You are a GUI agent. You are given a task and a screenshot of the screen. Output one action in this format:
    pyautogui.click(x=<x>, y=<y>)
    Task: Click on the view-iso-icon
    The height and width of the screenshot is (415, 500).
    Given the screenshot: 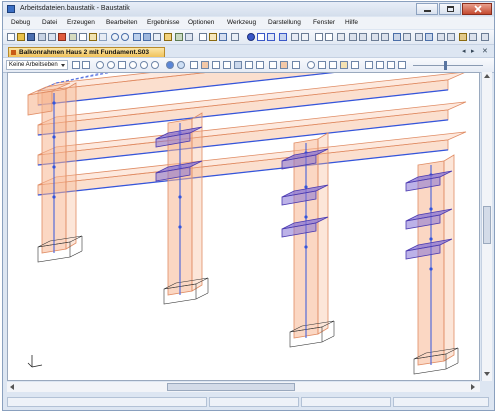 What is the action you would take?
    pyautogui.click(x=402, y=65)
    